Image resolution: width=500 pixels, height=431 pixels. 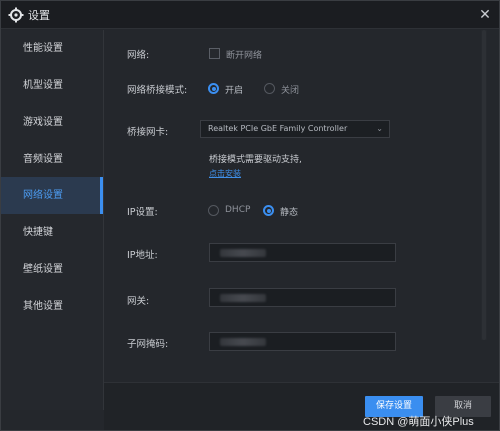 What do you see at coordinates (278, 128) in the screenshot?
I see `bridge-nic-value: Realtek PCIe GbE Family Controller` at bounding box center [278, 128].